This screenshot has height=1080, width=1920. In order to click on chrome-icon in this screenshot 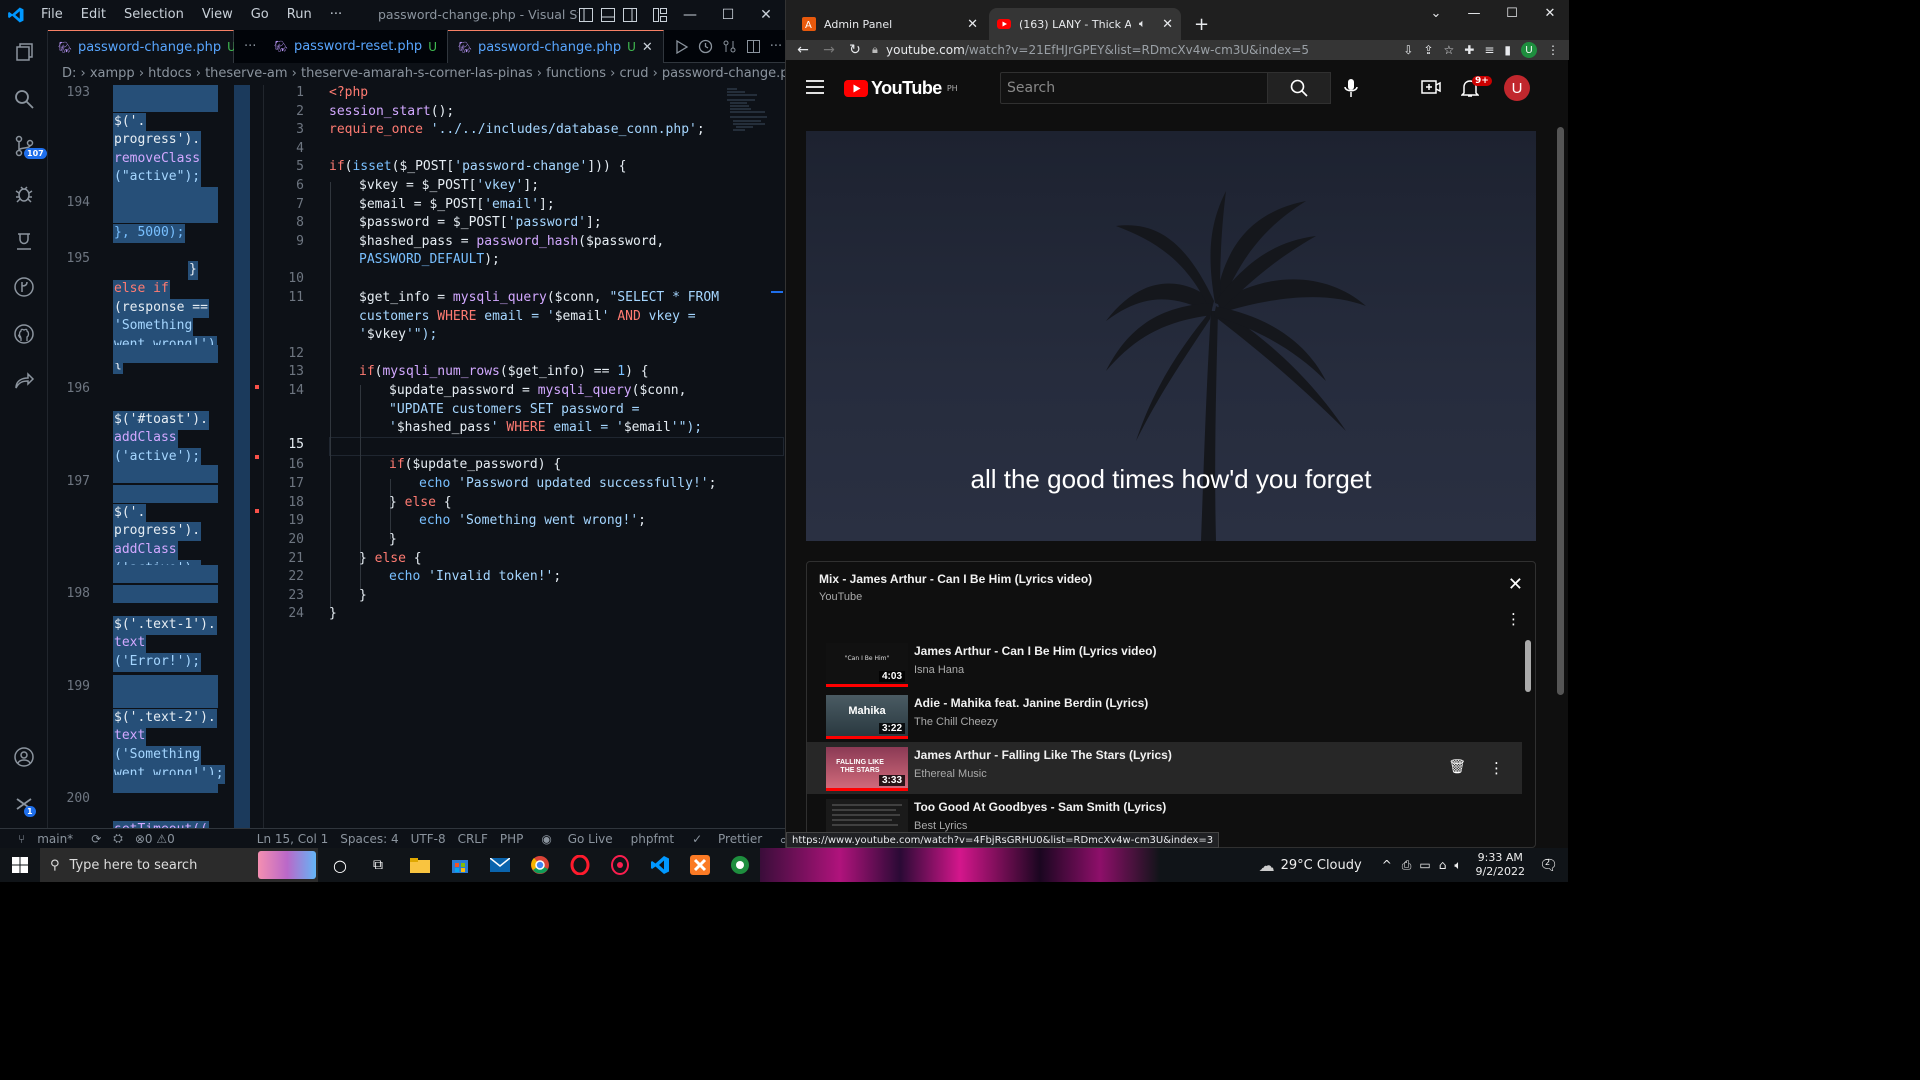, I will do `click(540, 865)`.